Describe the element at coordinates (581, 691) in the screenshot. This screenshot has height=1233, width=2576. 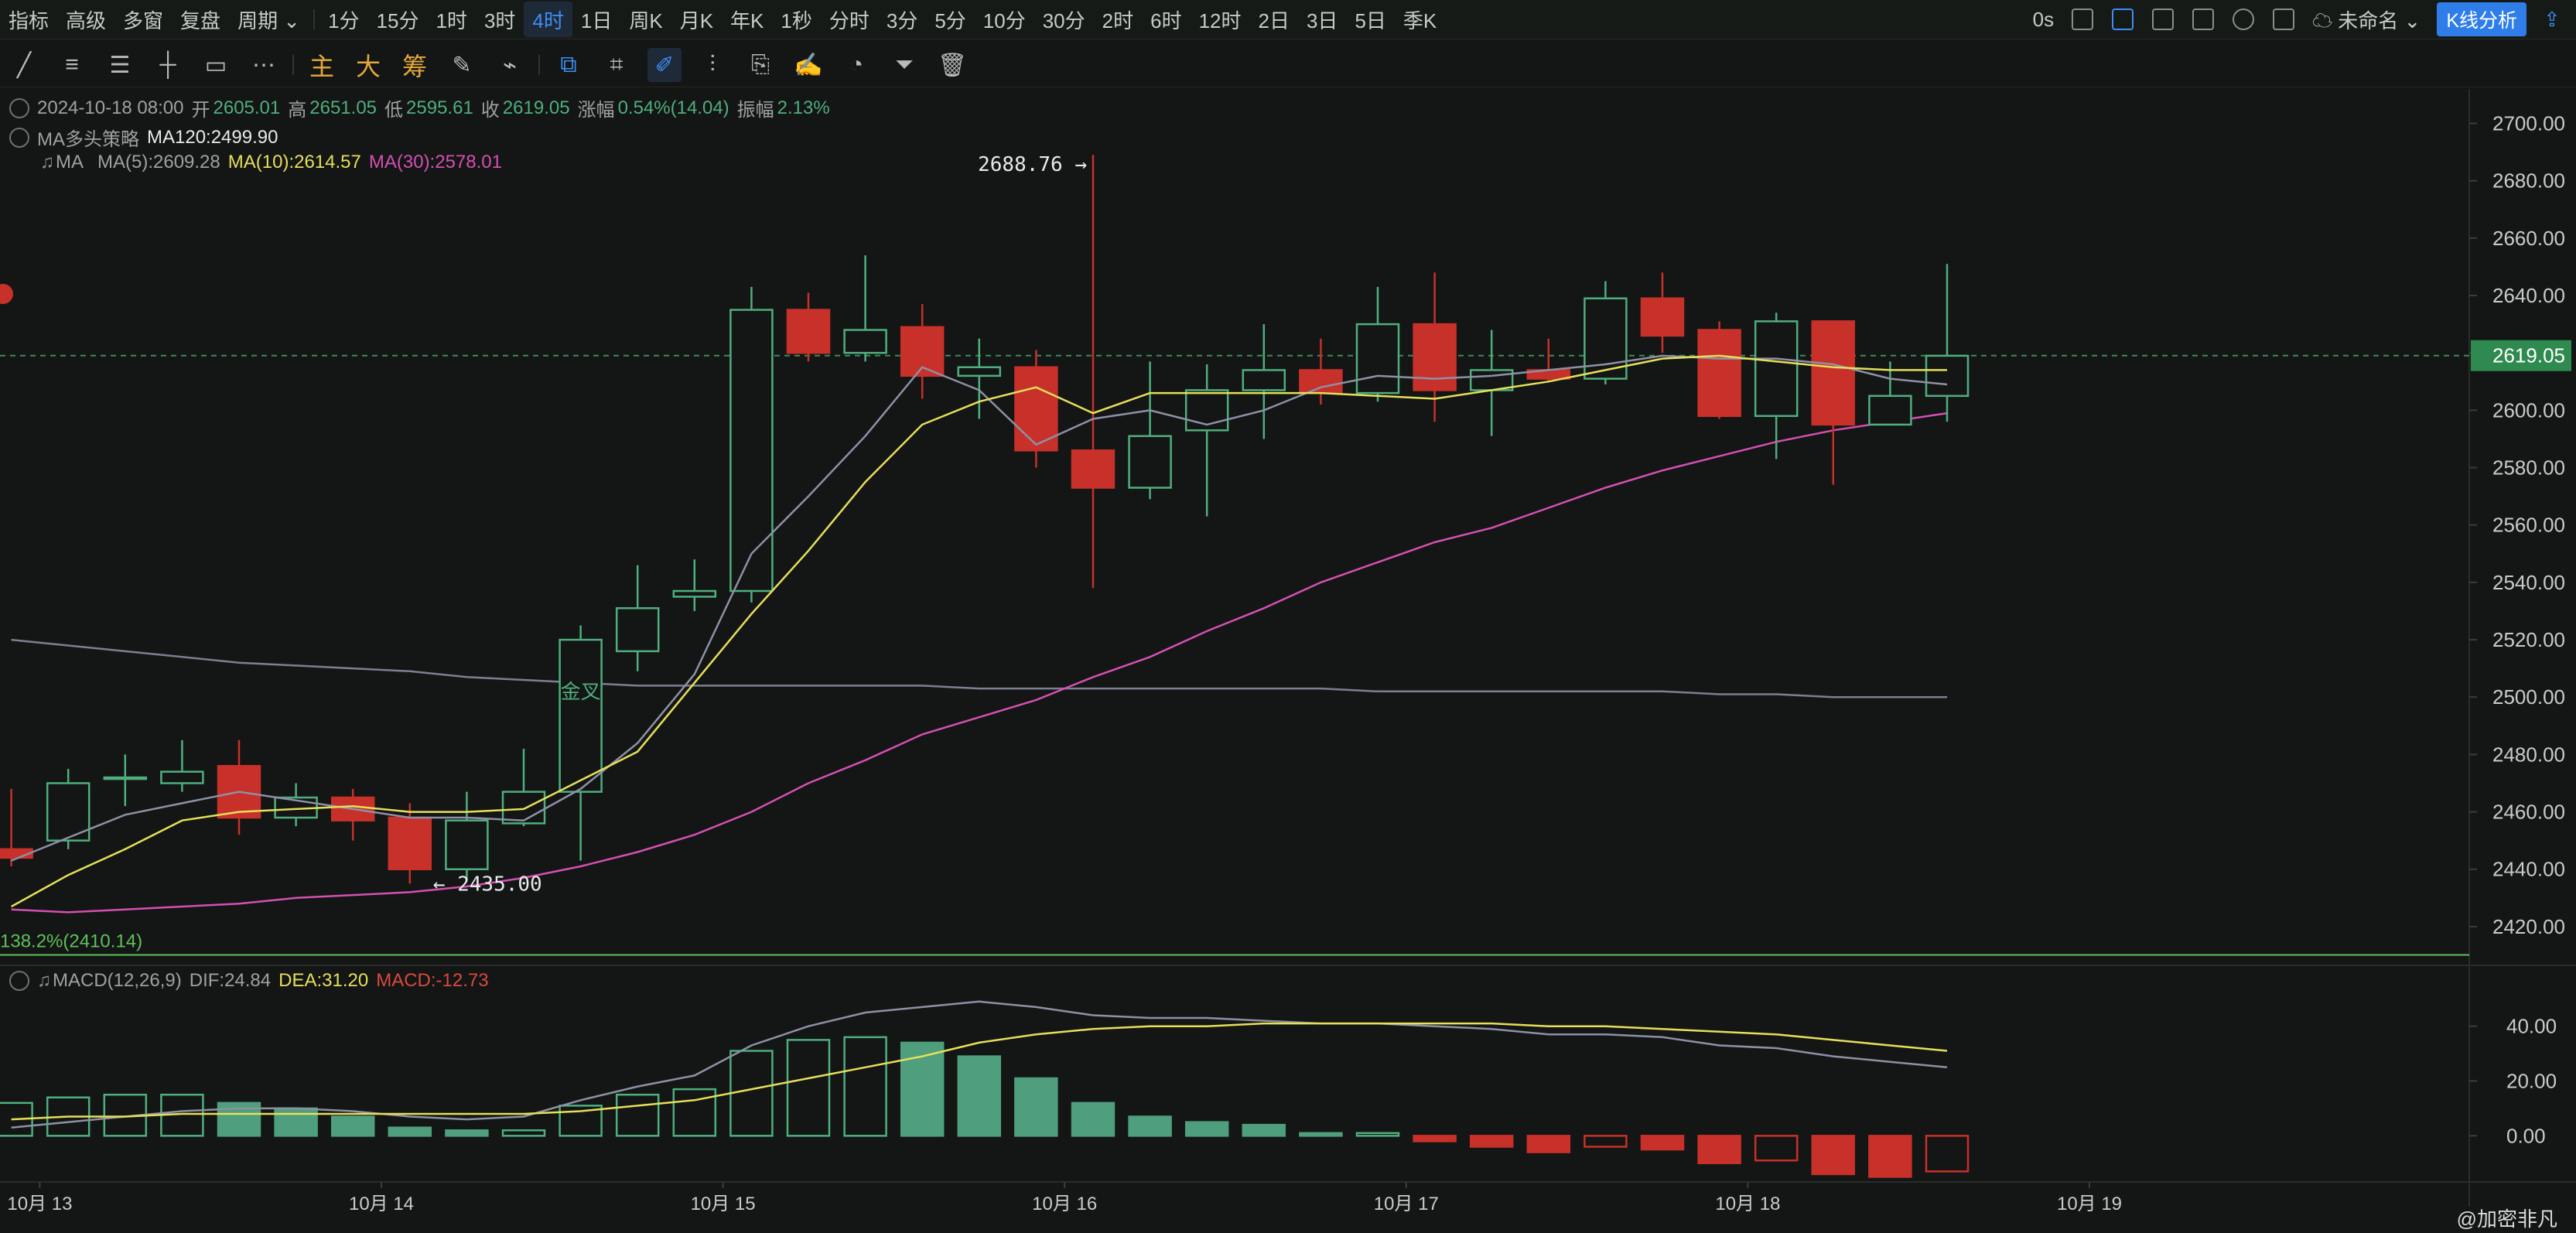
I see `cross-annotation: 金叉` at that location.